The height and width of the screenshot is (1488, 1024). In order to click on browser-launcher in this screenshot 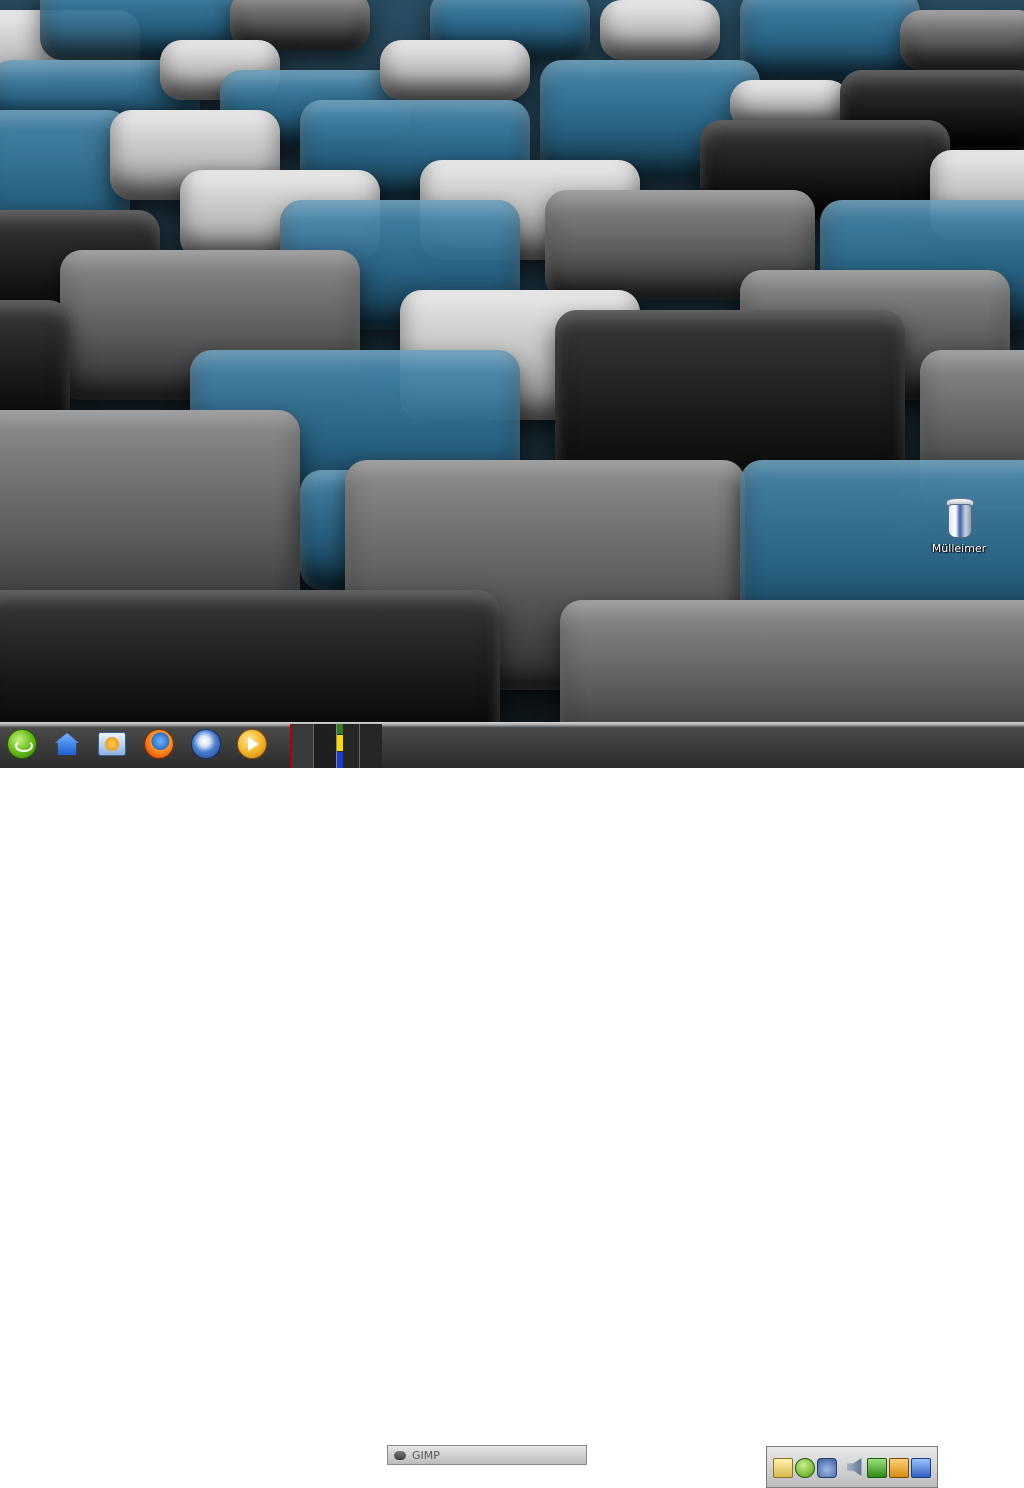, I will do `click(112, 744)`.